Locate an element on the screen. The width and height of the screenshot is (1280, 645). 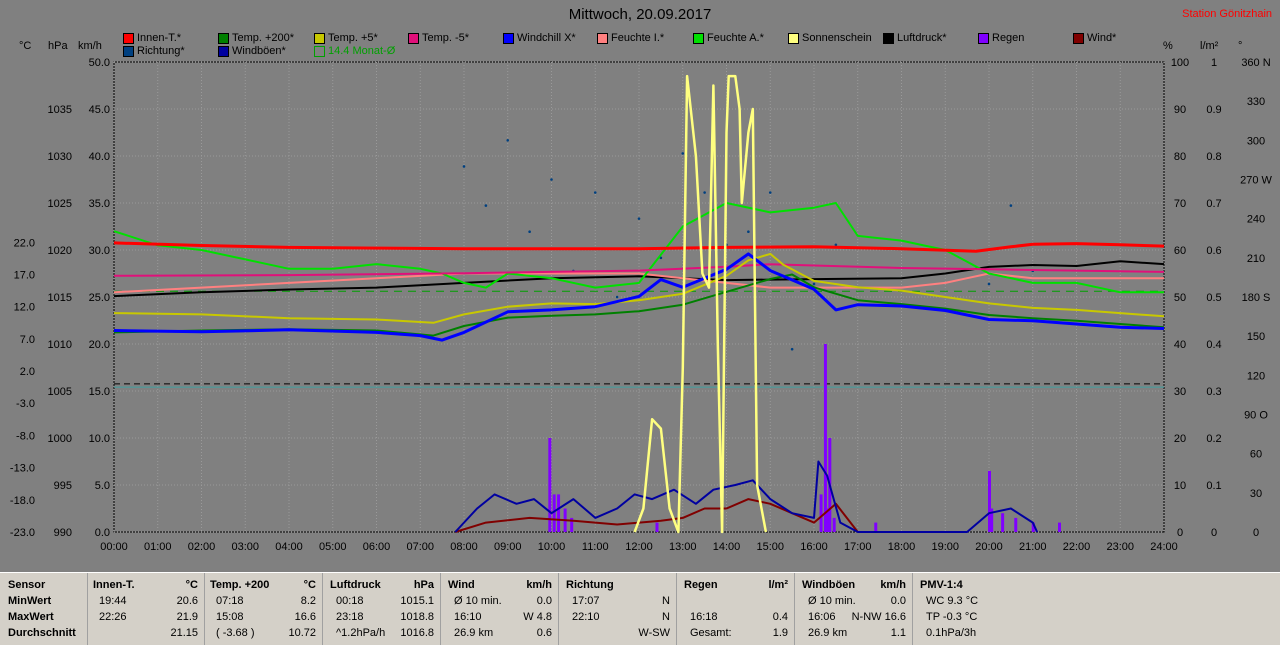
y-tick-label-solar: 1 is located at coordinates (1214, 63).